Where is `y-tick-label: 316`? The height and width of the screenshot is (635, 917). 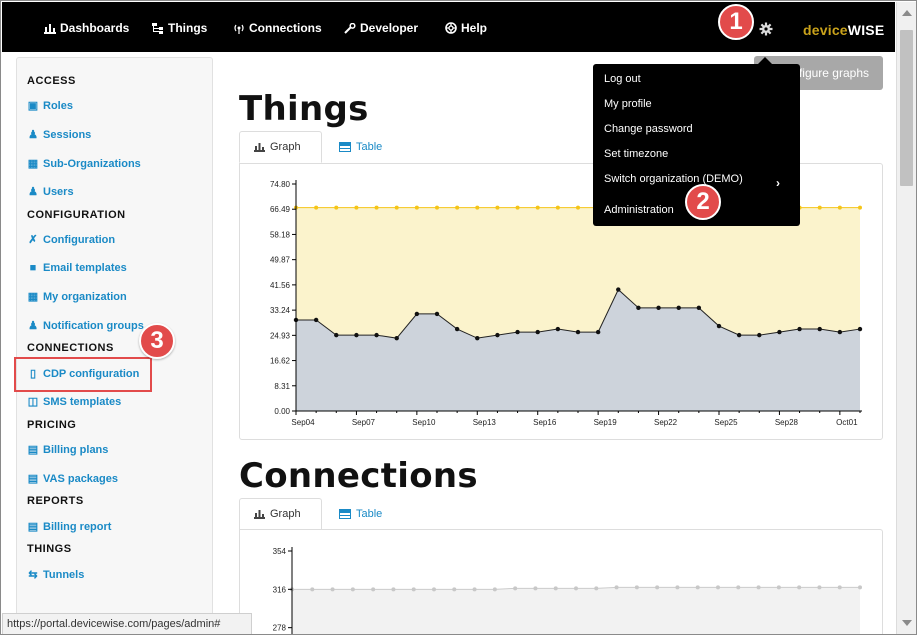
y-tick-label: 316 is located at coordinates (280, 589).